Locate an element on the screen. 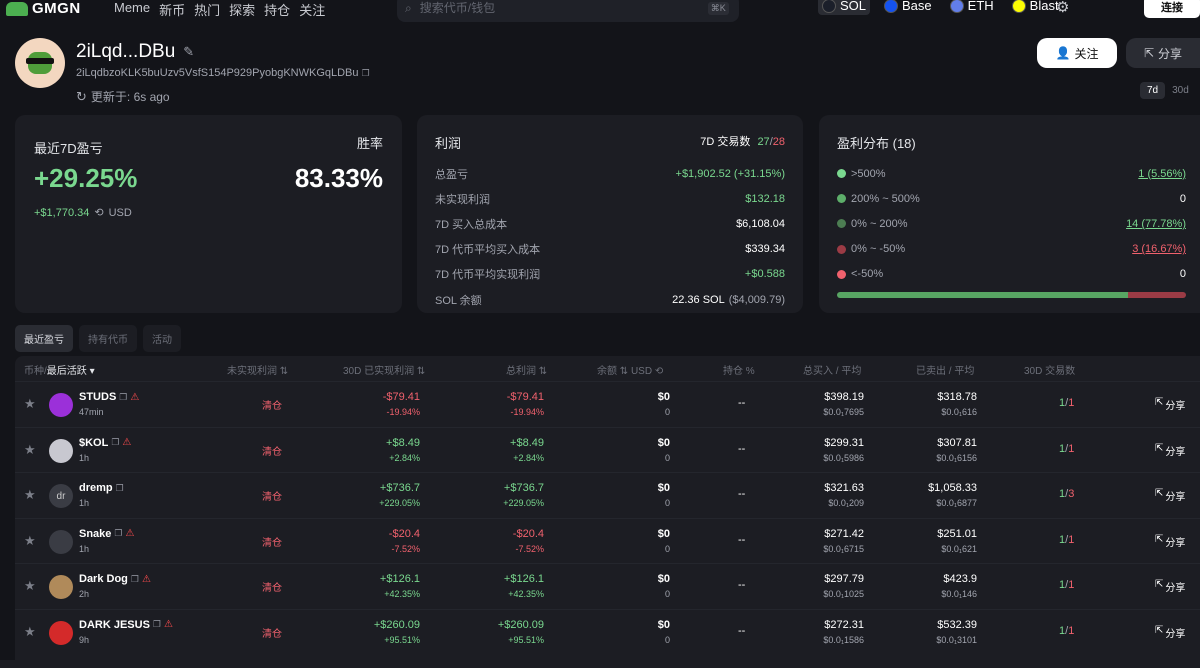  header-30d-tx: 30D 交易数 is located at coordinates (1049, 369).